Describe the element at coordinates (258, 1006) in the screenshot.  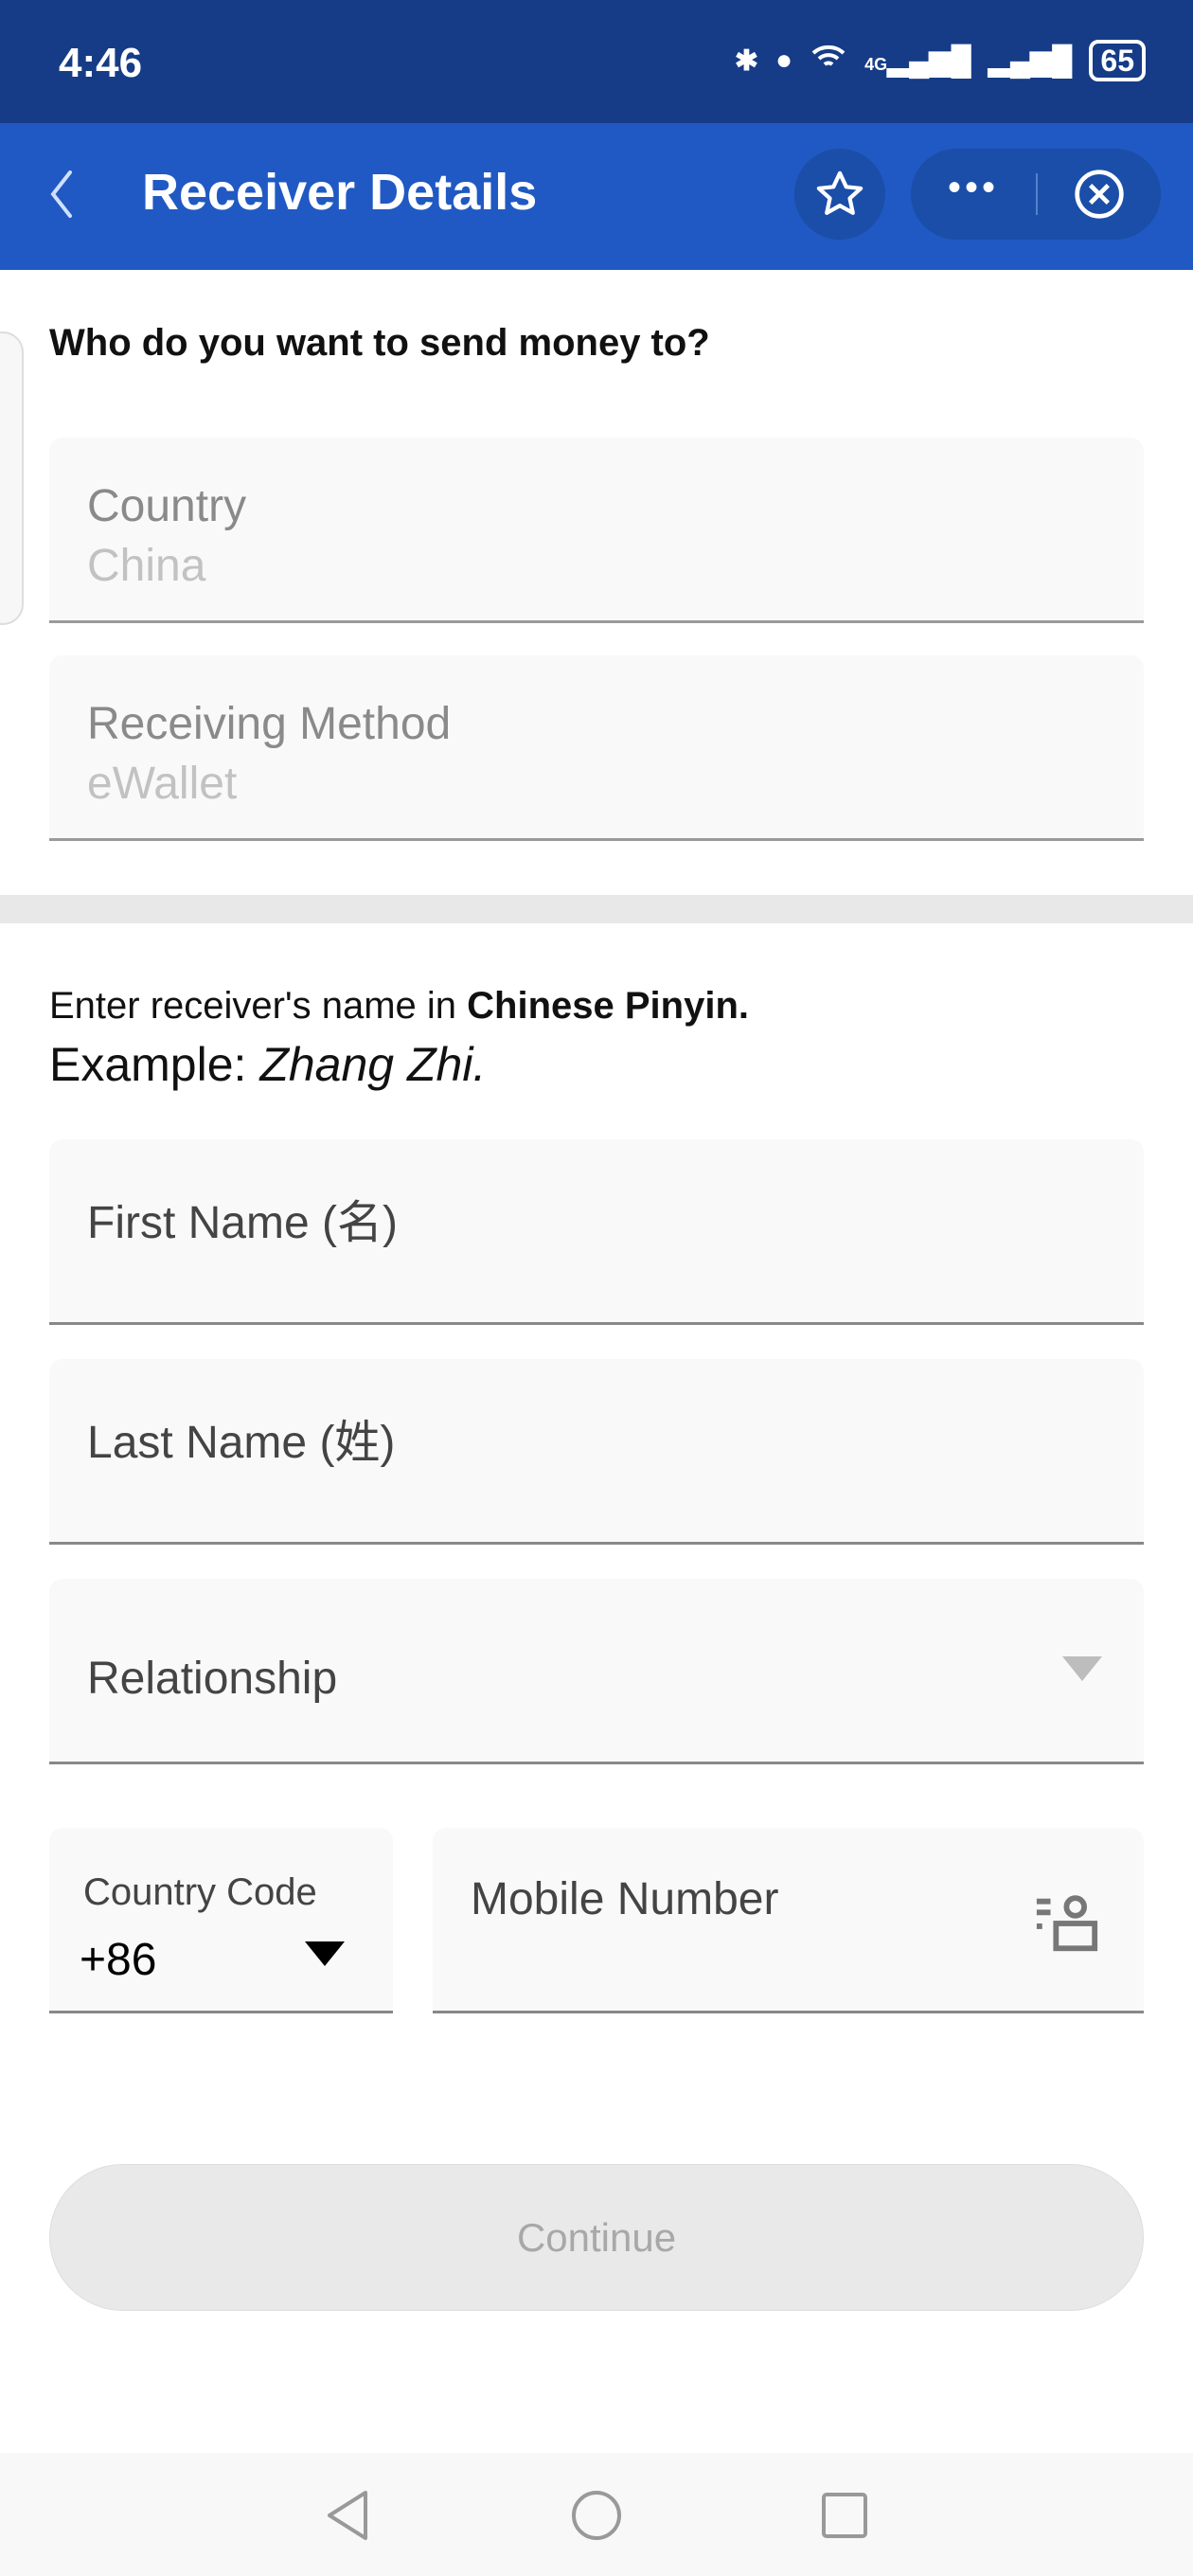
I see `hint-text: Enter receiver's name in` at that location.